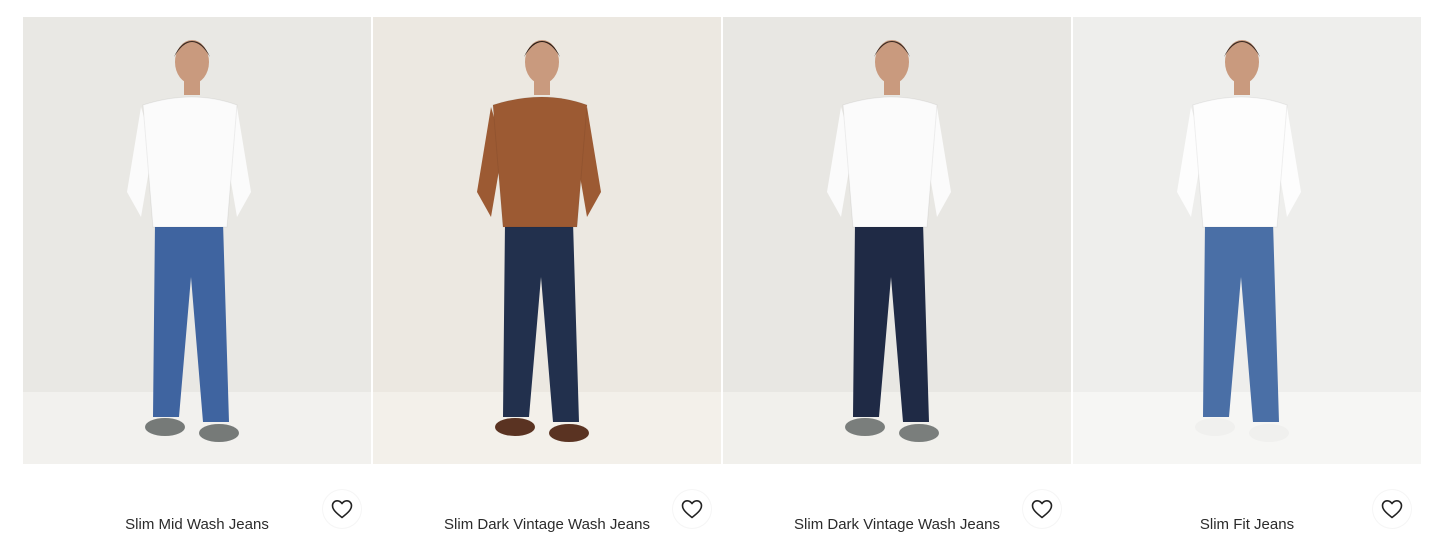 This screenshot has width=1456, height=538. I want to click on product-name: Slim Mid Wash Jeans, so click(197, 525).